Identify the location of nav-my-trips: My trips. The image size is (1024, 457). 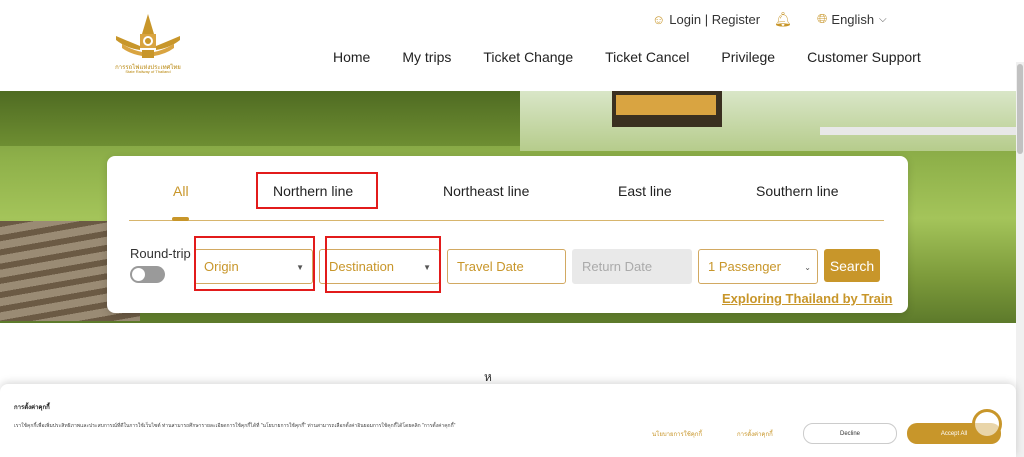
(426, 57).